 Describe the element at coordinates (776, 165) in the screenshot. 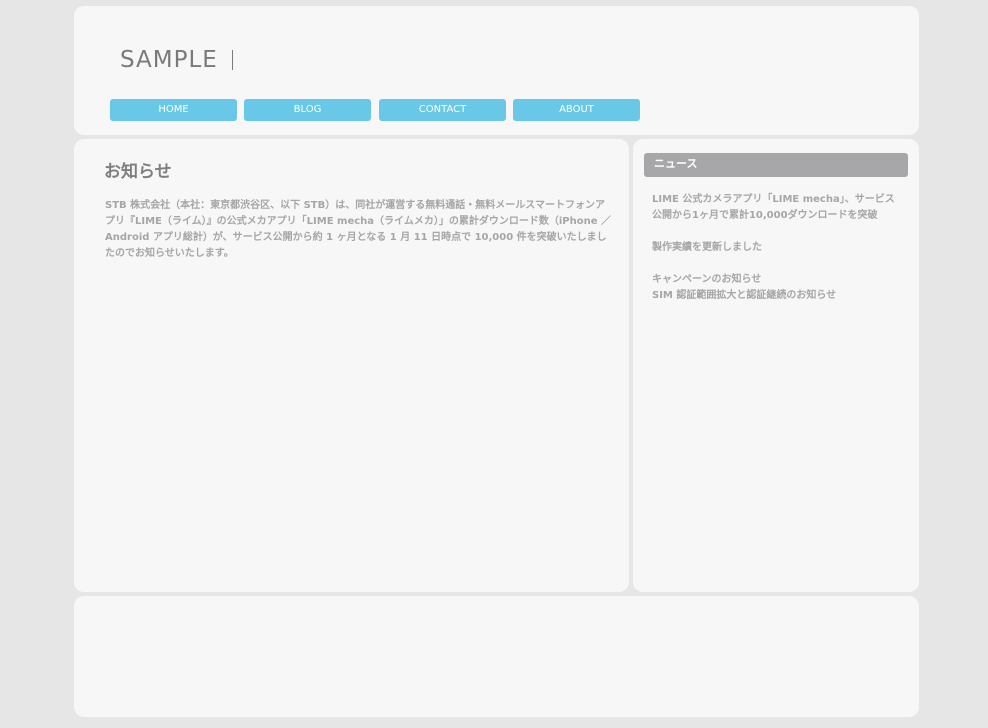

I see `news-header: ニュース` at that location.